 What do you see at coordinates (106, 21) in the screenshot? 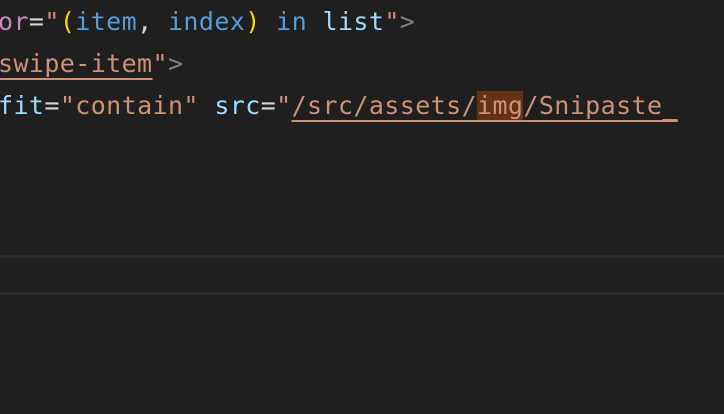
I see `var-item: item` at bounding box center [106, 21].